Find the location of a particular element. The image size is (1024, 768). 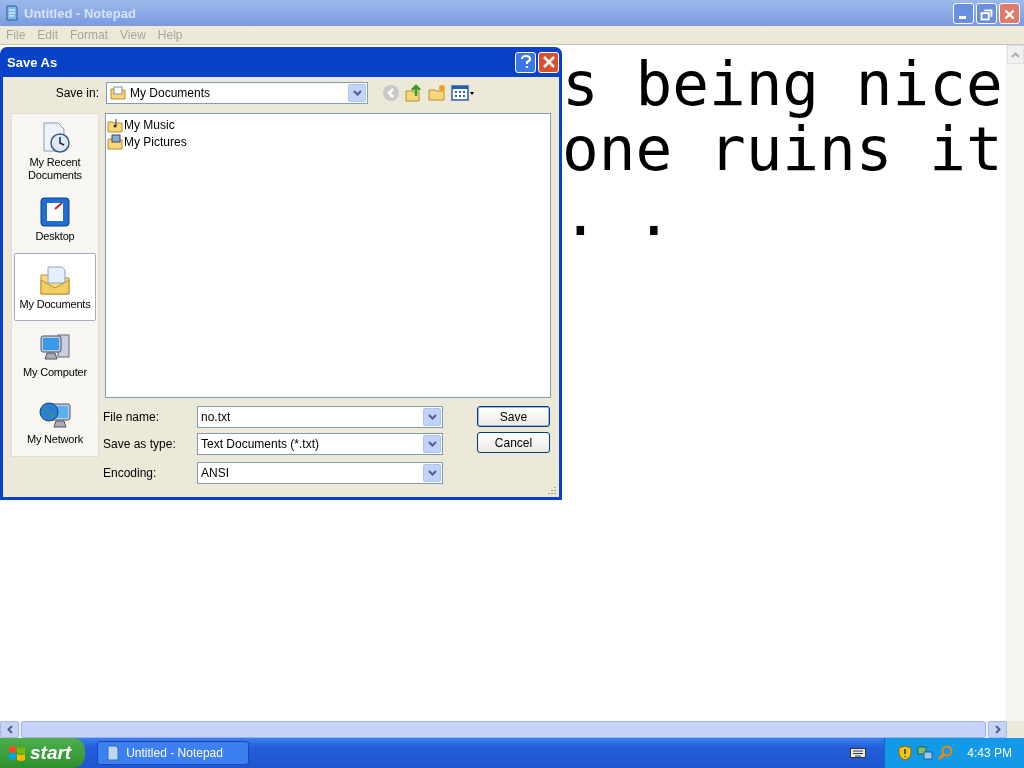

dialog-button: Save is located at coordinates (513, 416).